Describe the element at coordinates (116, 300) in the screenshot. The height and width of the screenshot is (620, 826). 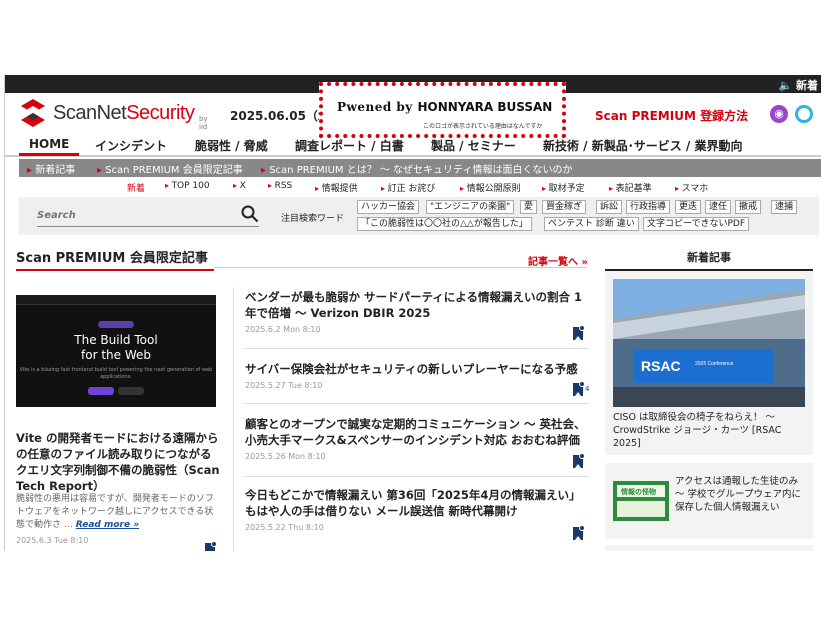
I see `screenshot-top-bar` at that location.